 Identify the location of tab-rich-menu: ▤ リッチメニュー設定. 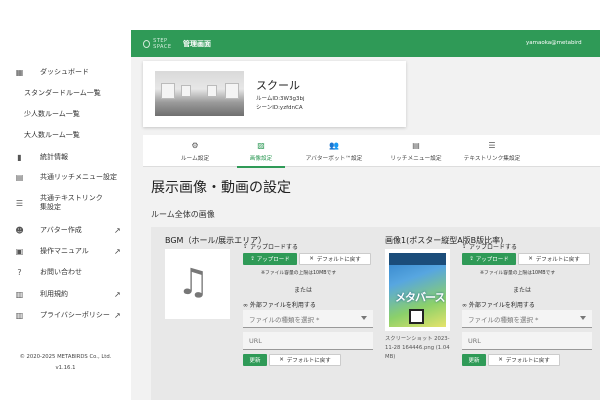
(416, 151).